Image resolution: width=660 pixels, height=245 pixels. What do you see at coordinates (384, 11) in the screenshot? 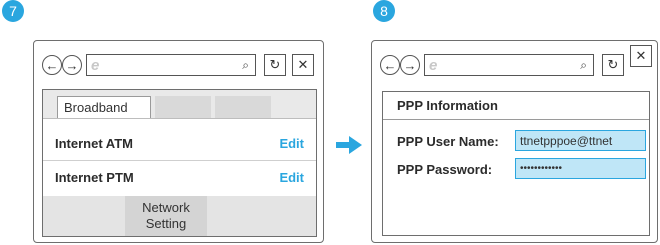
I see `step-badge-8: 8` at bounding box center [384, 11].